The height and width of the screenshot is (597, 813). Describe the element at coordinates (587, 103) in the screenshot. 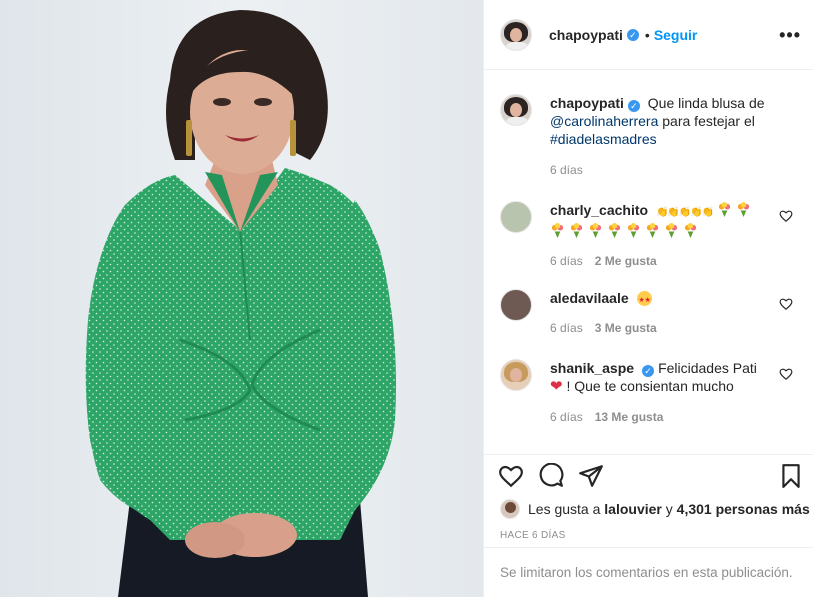

I see `caption-username: chapoypati` at that location.